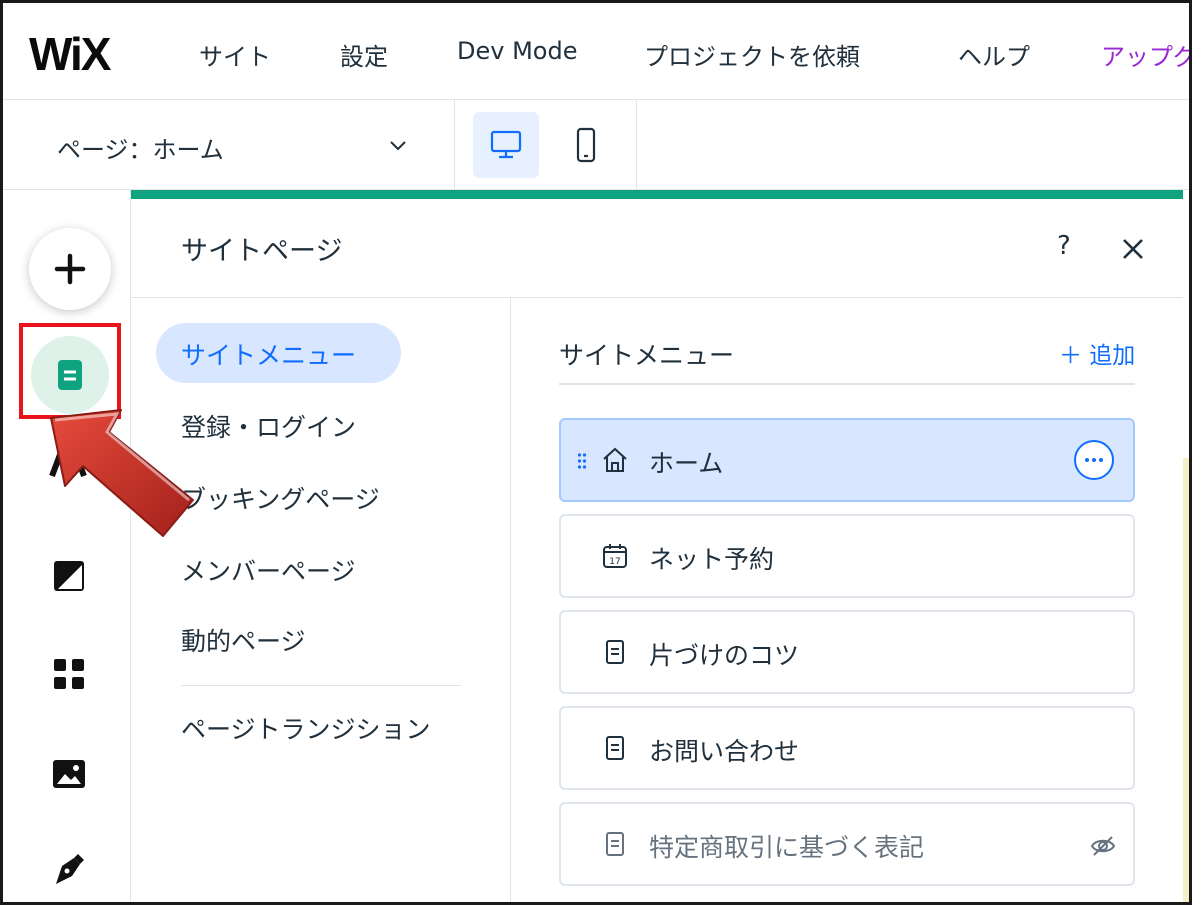  I want to click on page-row-contact: お問い合わせ, so click(847, 748).